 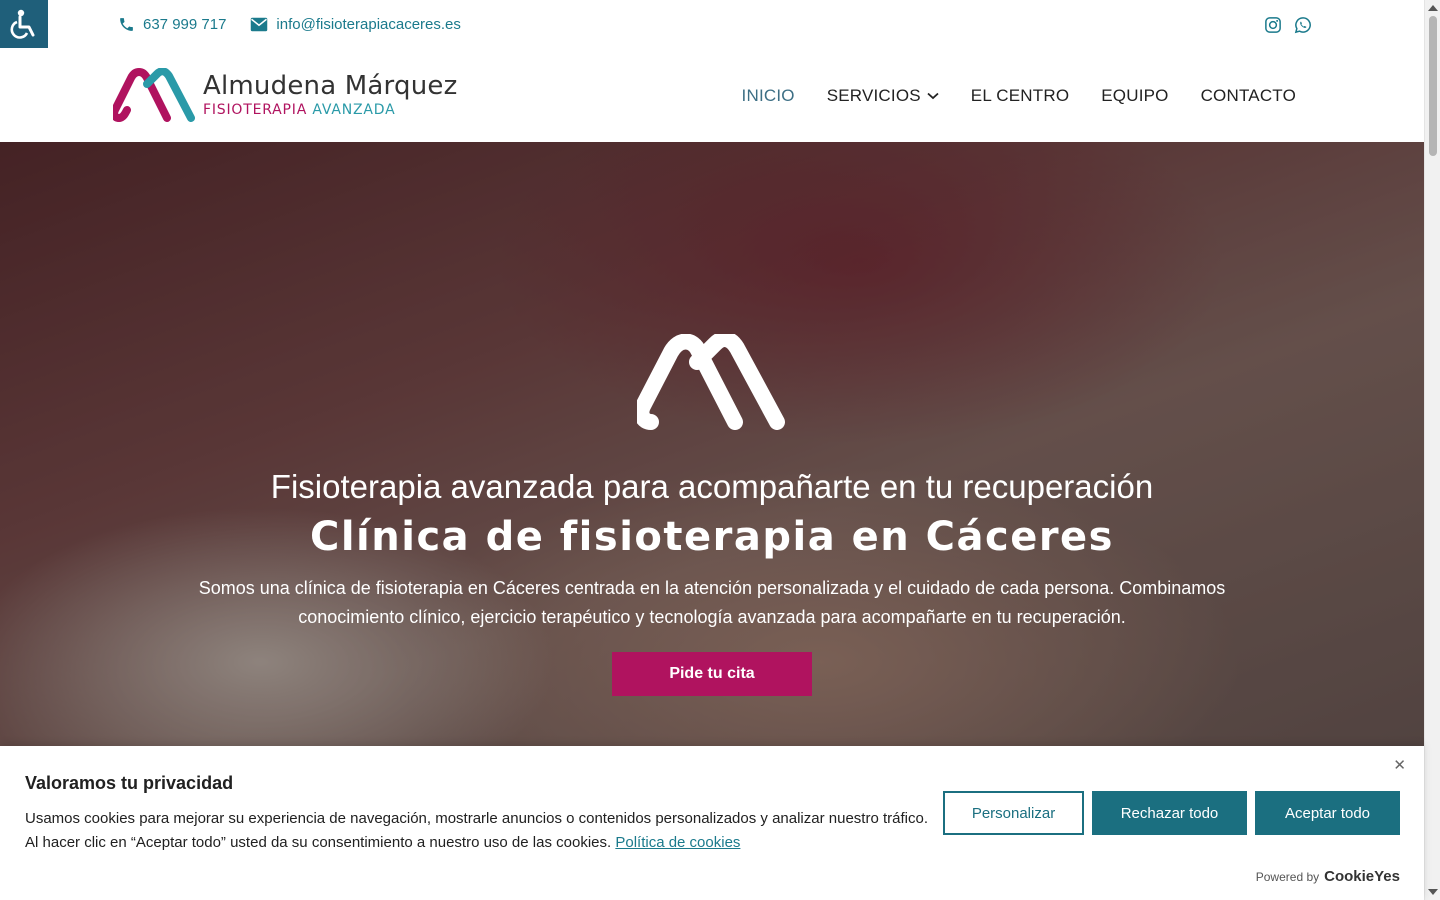 I want to click on scroll-thumb, so click(x=1433, y=86).